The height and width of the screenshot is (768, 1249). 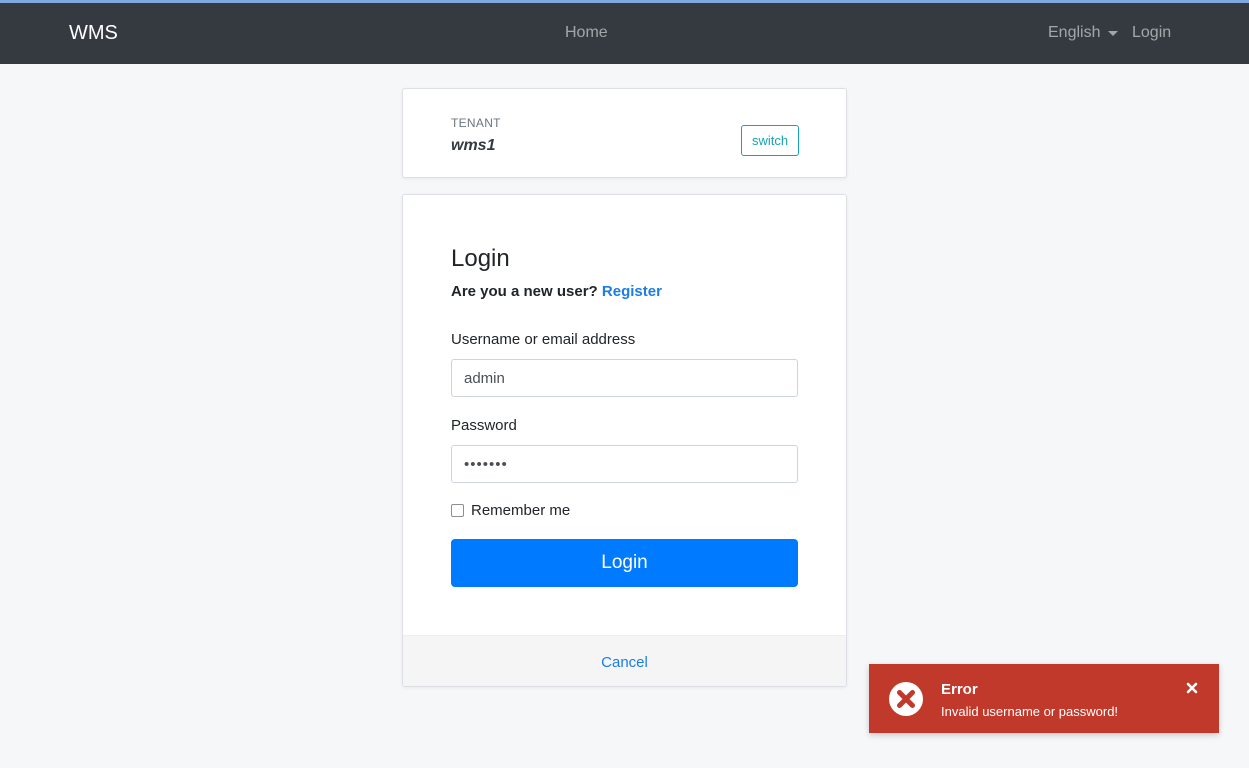 I want to click on nav-home-link: Home, so click(x=586, y=33).